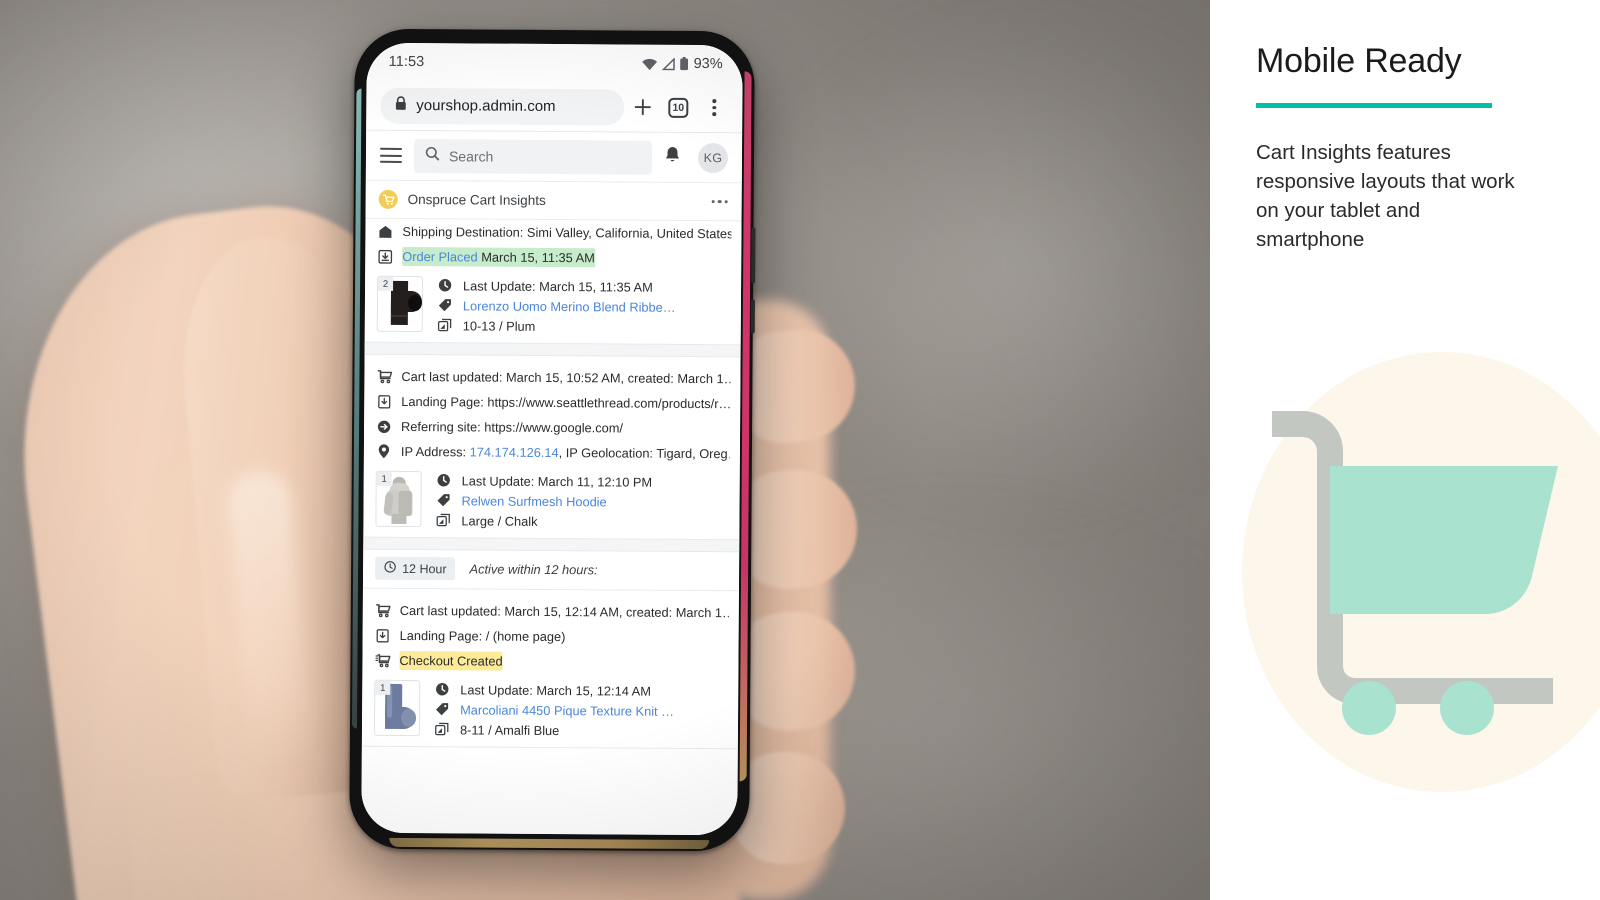 The height and width of the screenshot is (900, 1600). Describe the element at coordinates (1359, 61) in the screenshot. I see `page-title: Mobile Ready` at that location.